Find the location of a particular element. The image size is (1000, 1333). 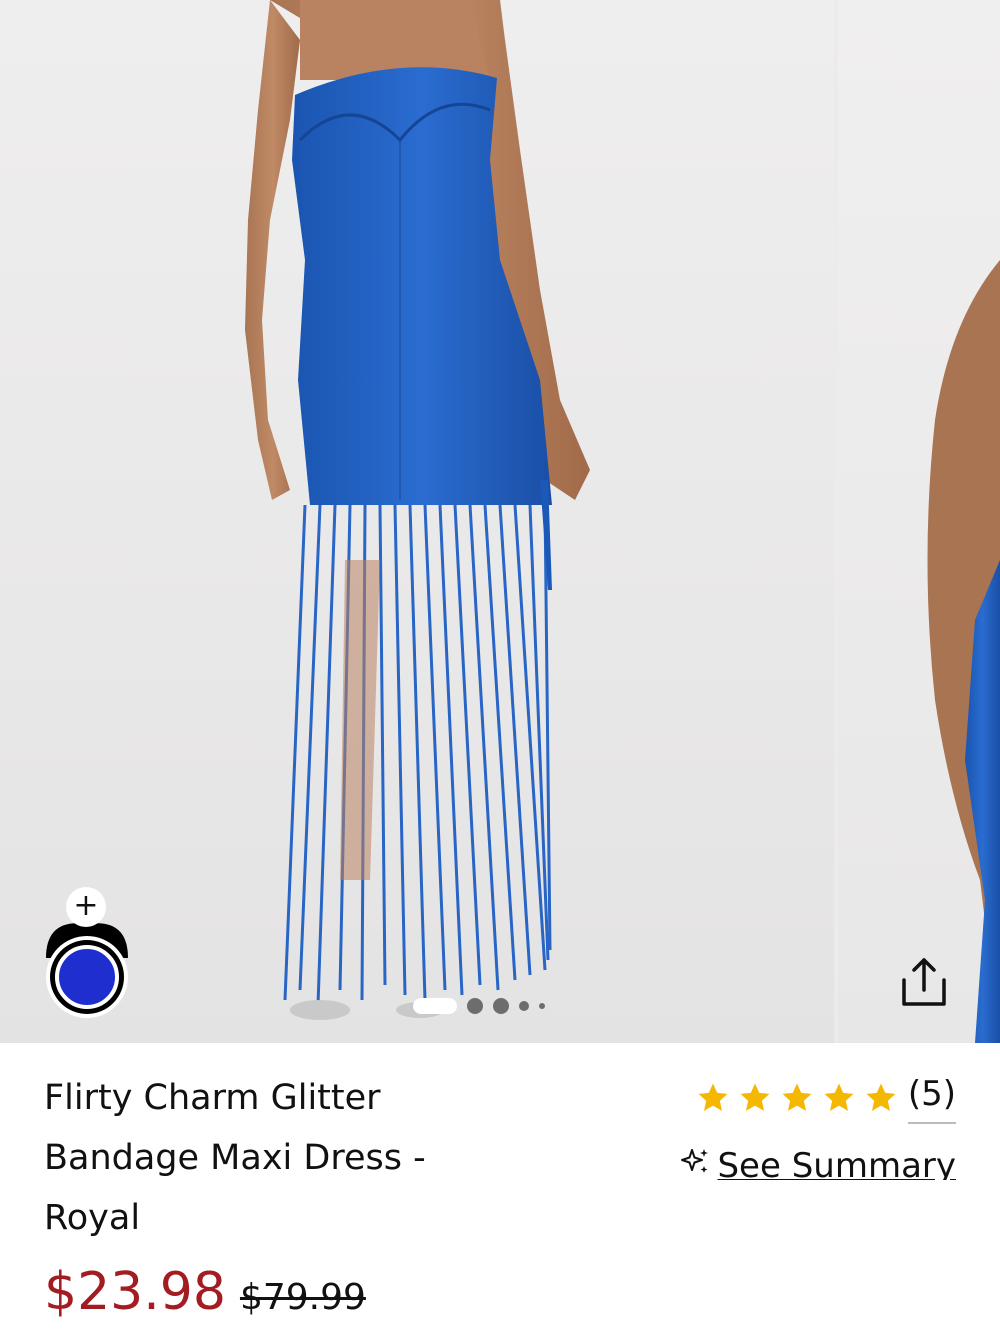

rating-stars is located at coordinates (797, 1098).